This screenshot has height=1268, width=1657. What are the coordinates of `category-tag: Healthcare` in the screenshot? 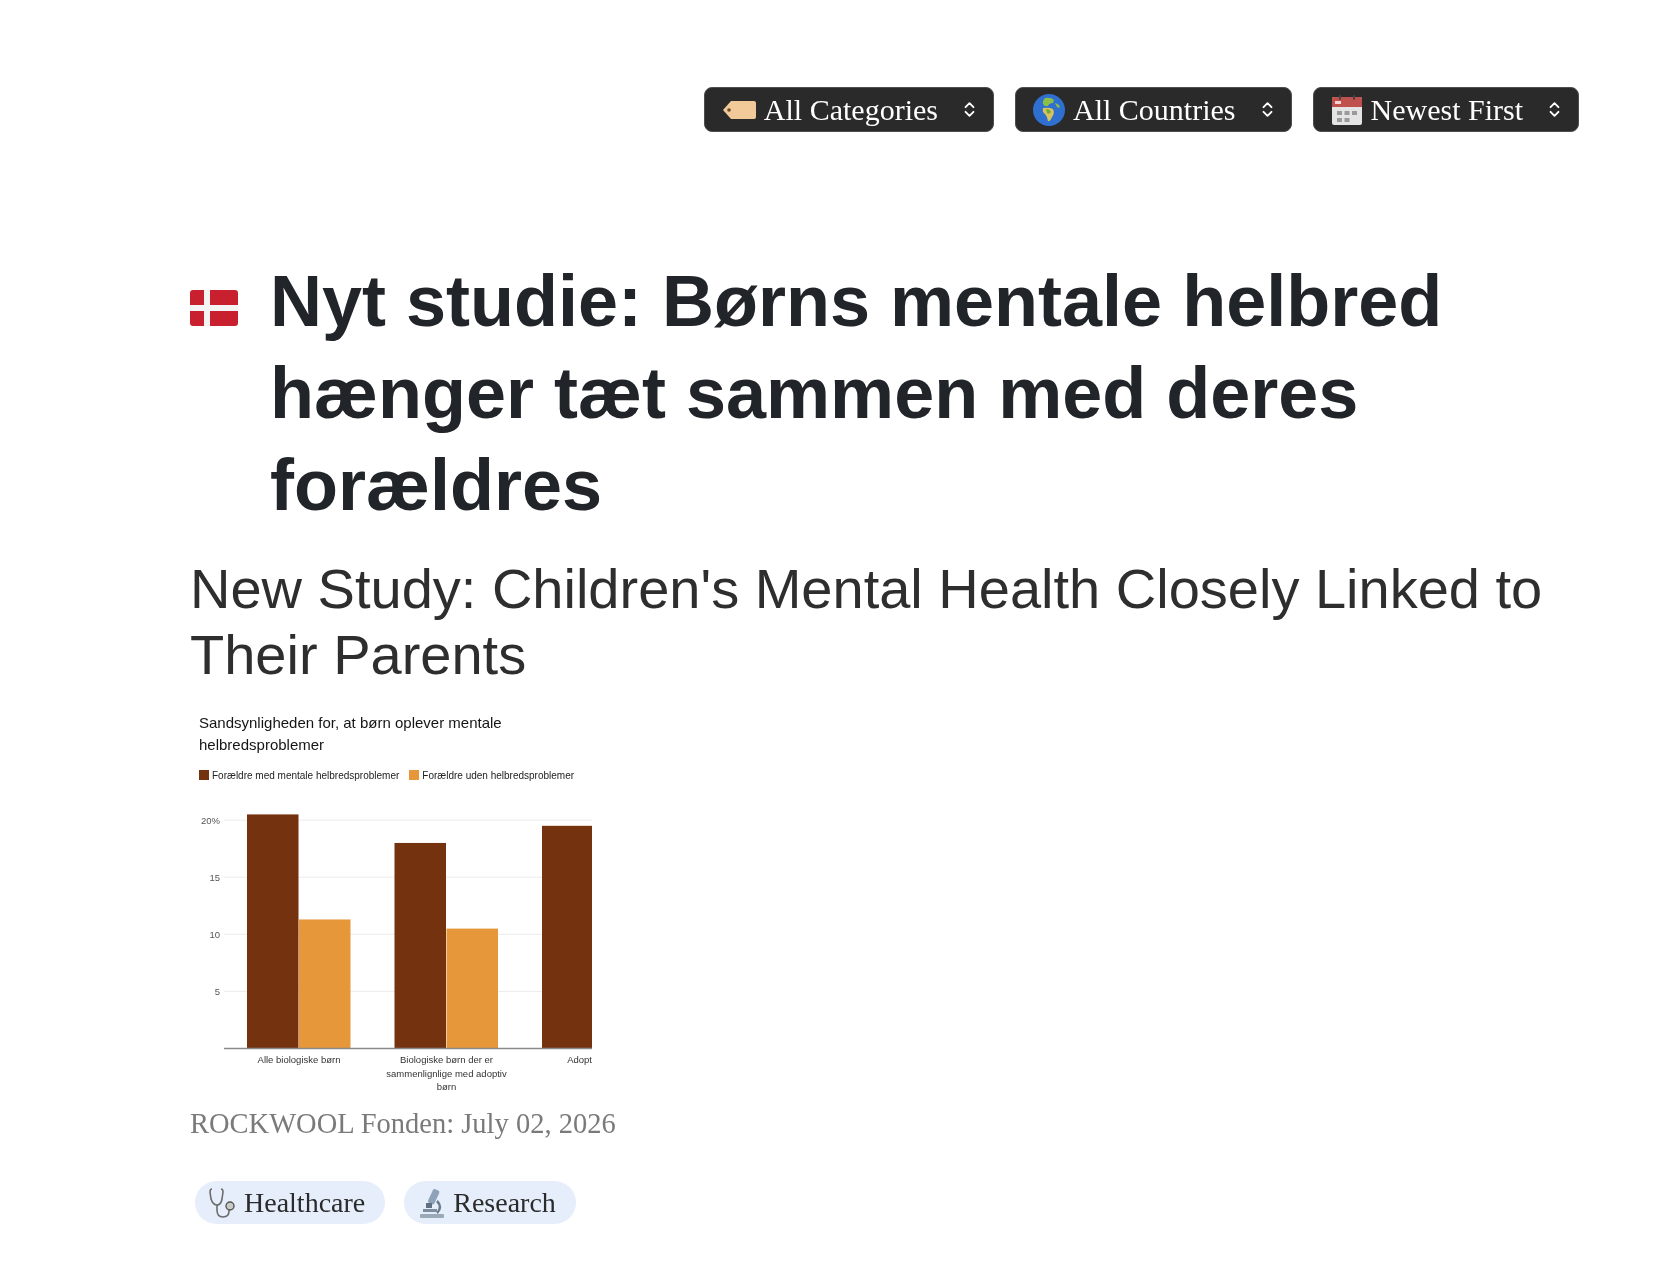 It's located at (290, 1202).